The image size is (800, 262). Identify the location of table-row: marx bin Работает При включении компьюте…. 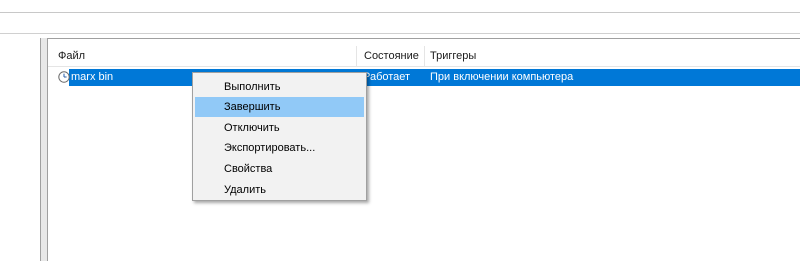
(429, 77).